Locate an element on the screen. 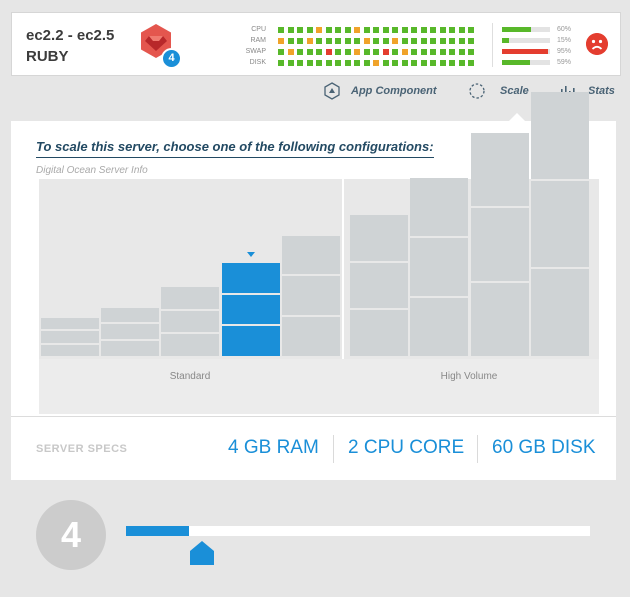 The width and height of the screenshot is (630, 597). spec-cpu: 2 CPU CORE is located at coordinates (406, 447).